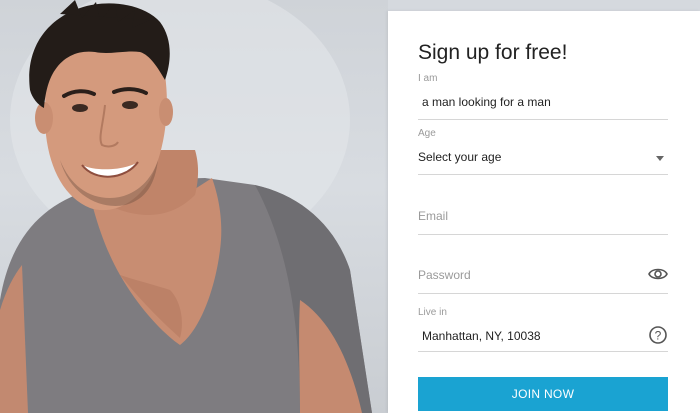 The image size is (700, 413). I want to click on join-now-button: JOIN NOW, so click(543, 394).